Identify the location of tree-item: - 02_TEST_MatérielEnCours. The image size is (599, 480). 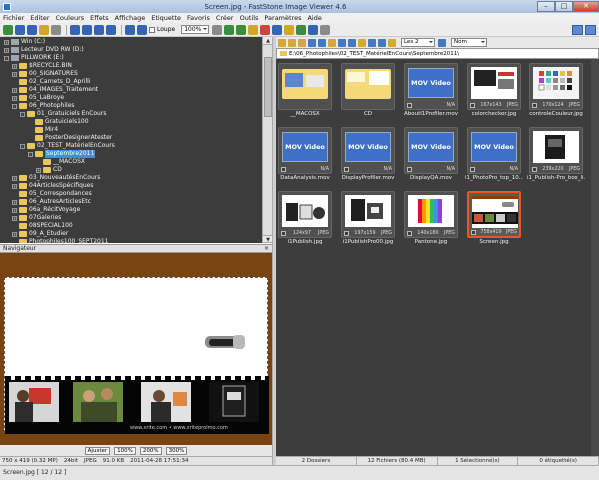
(67, 146).